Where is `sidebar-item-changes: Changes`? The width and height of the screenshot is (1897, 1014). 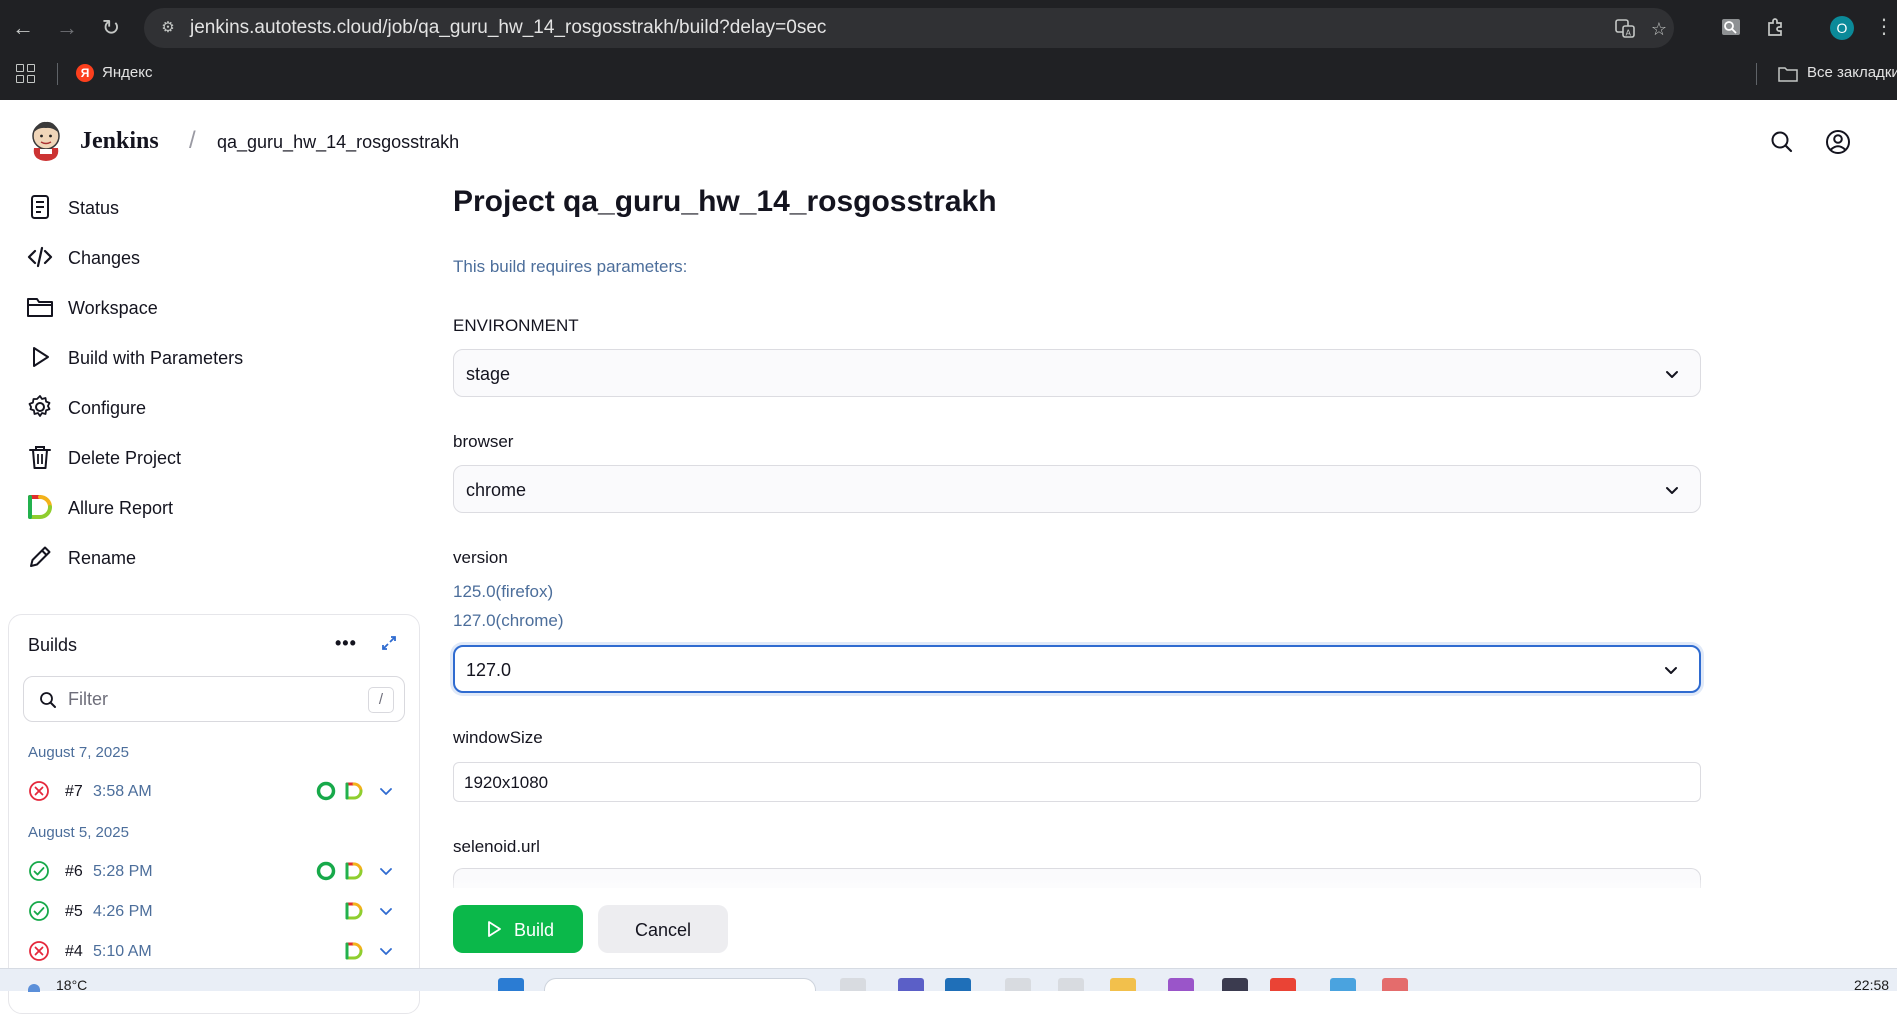 sidebar-item-changes: Changes is located at coordinates (216, 257).